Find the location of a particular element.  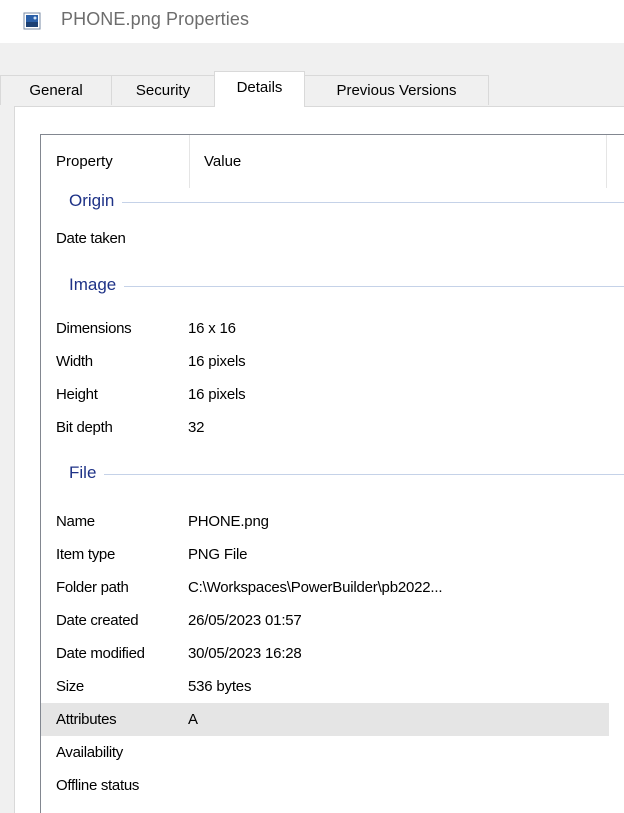

property-name: Item type is located at coordinates (85, 554).